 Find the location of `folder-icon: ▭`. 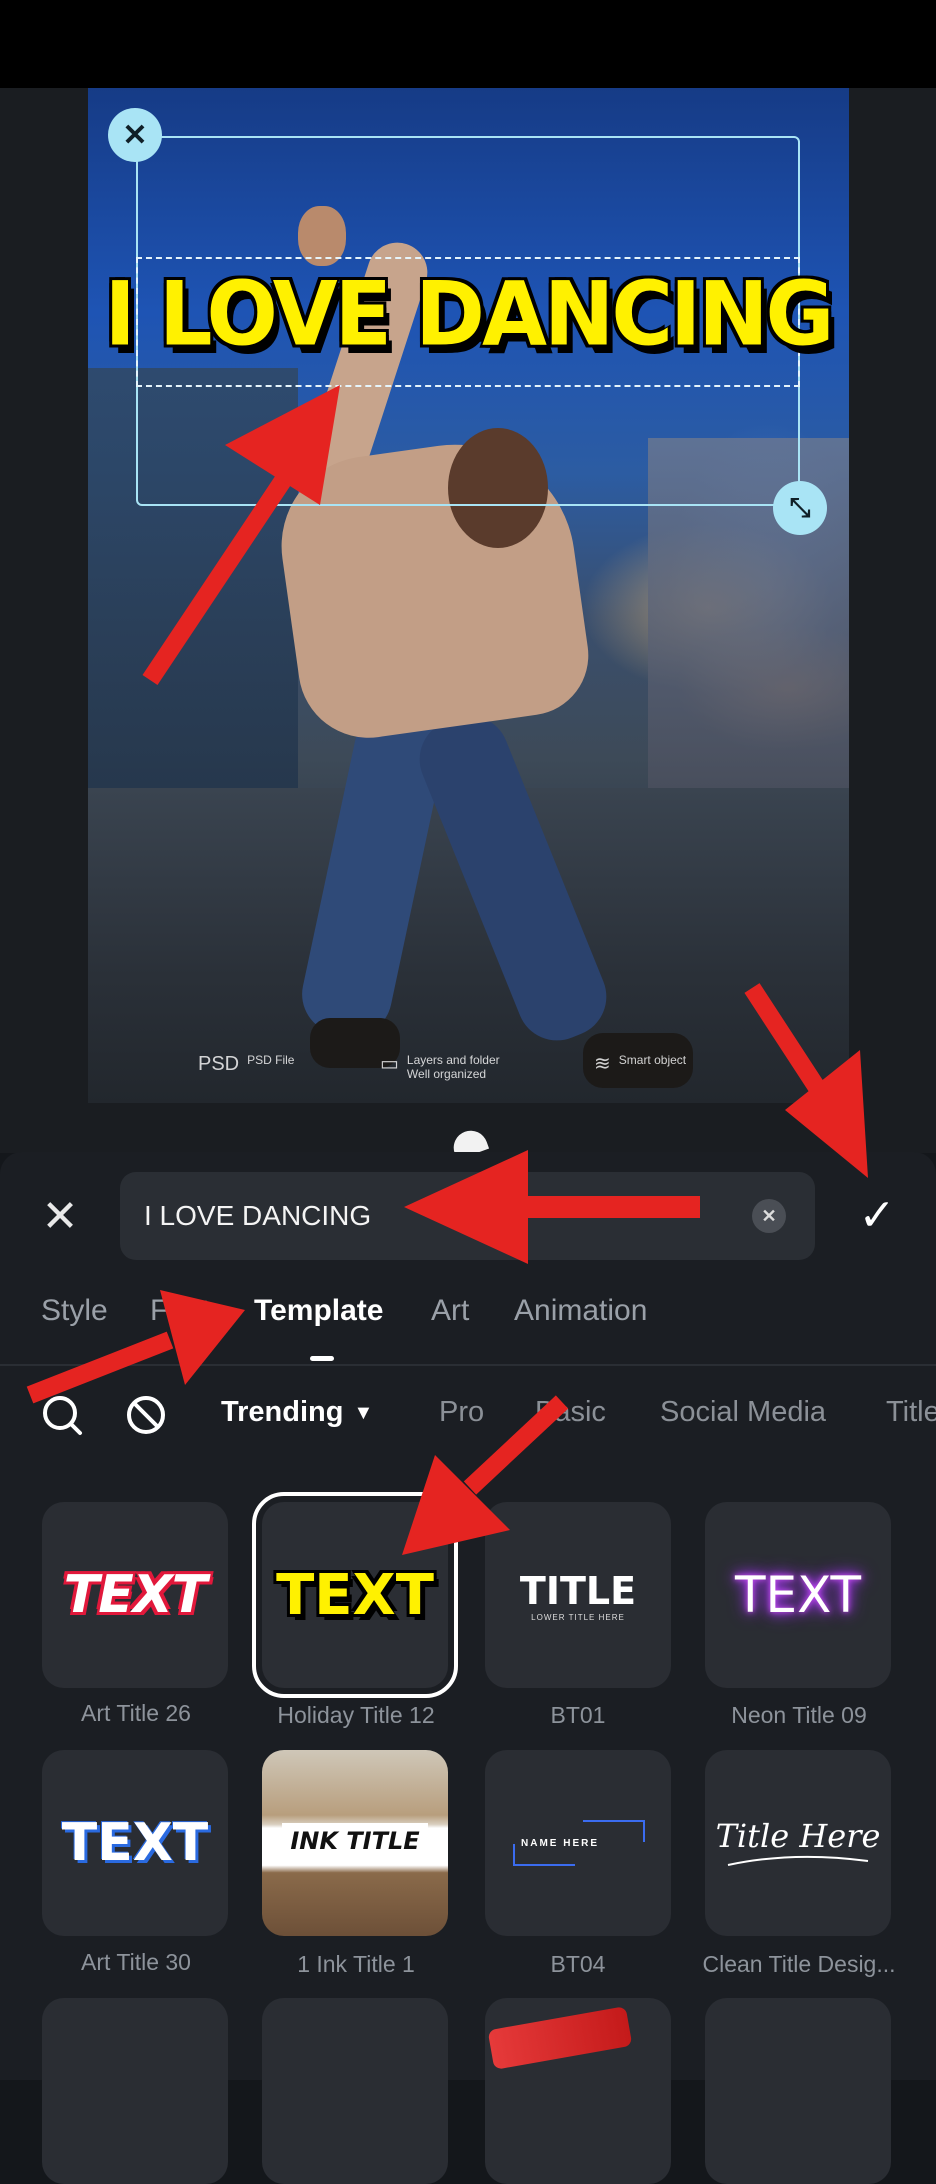

folder-icon: ▭ is located at coordinates (389, 1064).